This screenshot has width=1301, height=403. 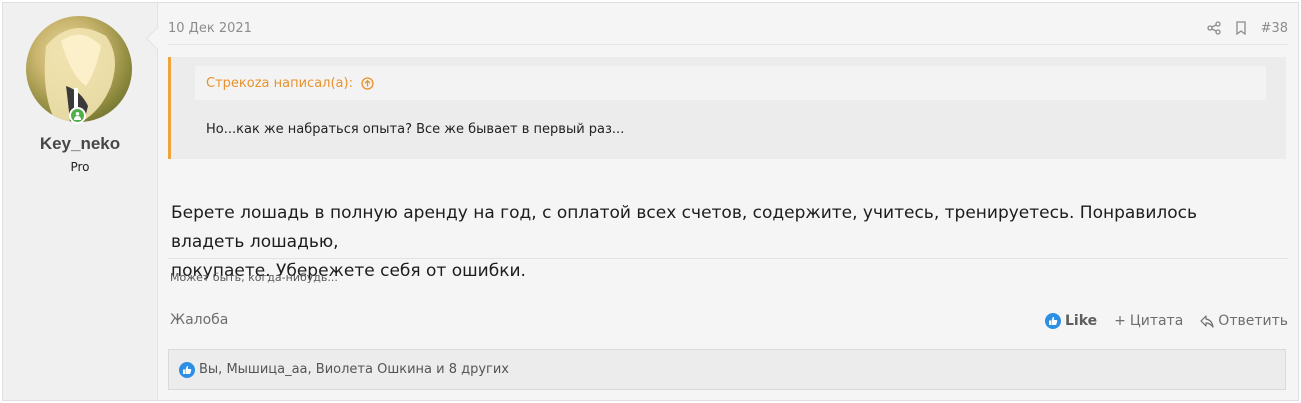 What do you see at coordinates (1253, 321) in the screenshot?
I see `reply-button-label: Ответить` at bounding box center [1253, 321].